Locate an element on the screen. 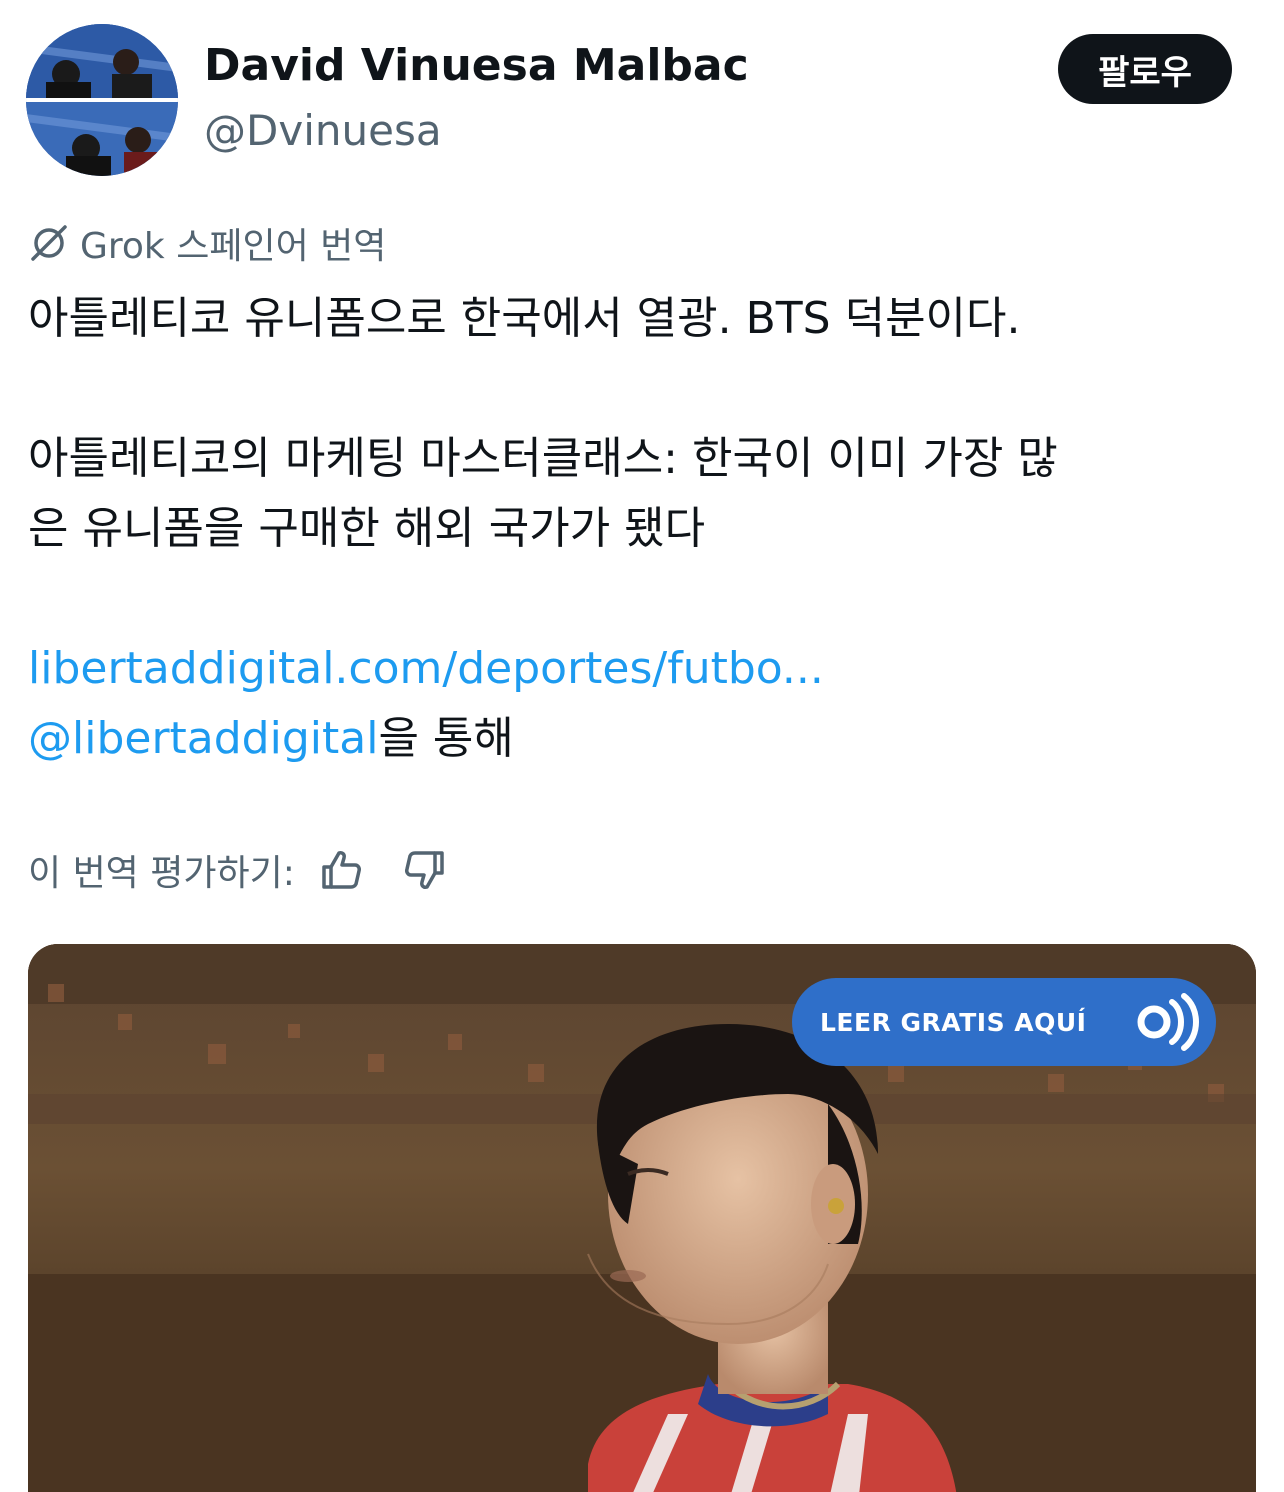 The width and height of the screenshot is (1284, 1492). avatar is located at coordinates (102, 100).